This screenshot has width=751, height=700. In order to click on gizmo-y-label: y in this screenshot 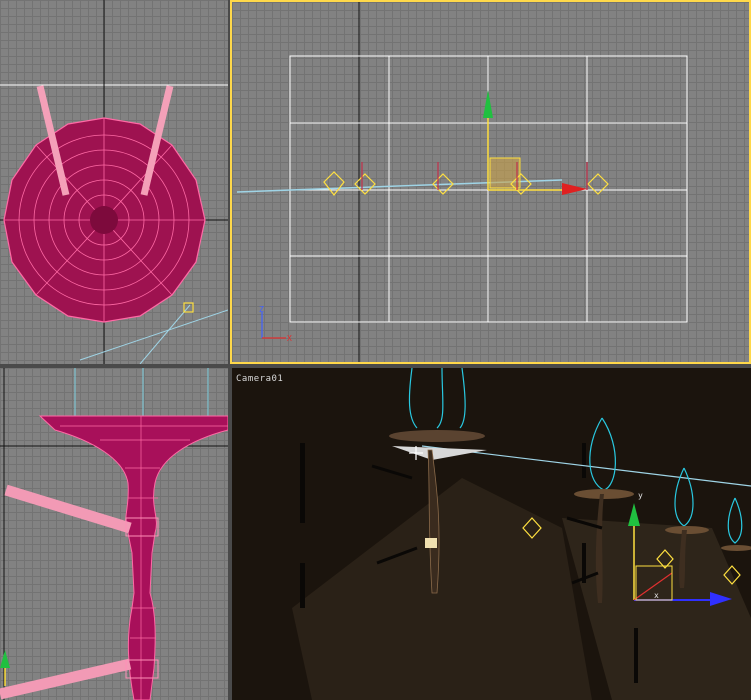, I will do `click(640, 495)`.